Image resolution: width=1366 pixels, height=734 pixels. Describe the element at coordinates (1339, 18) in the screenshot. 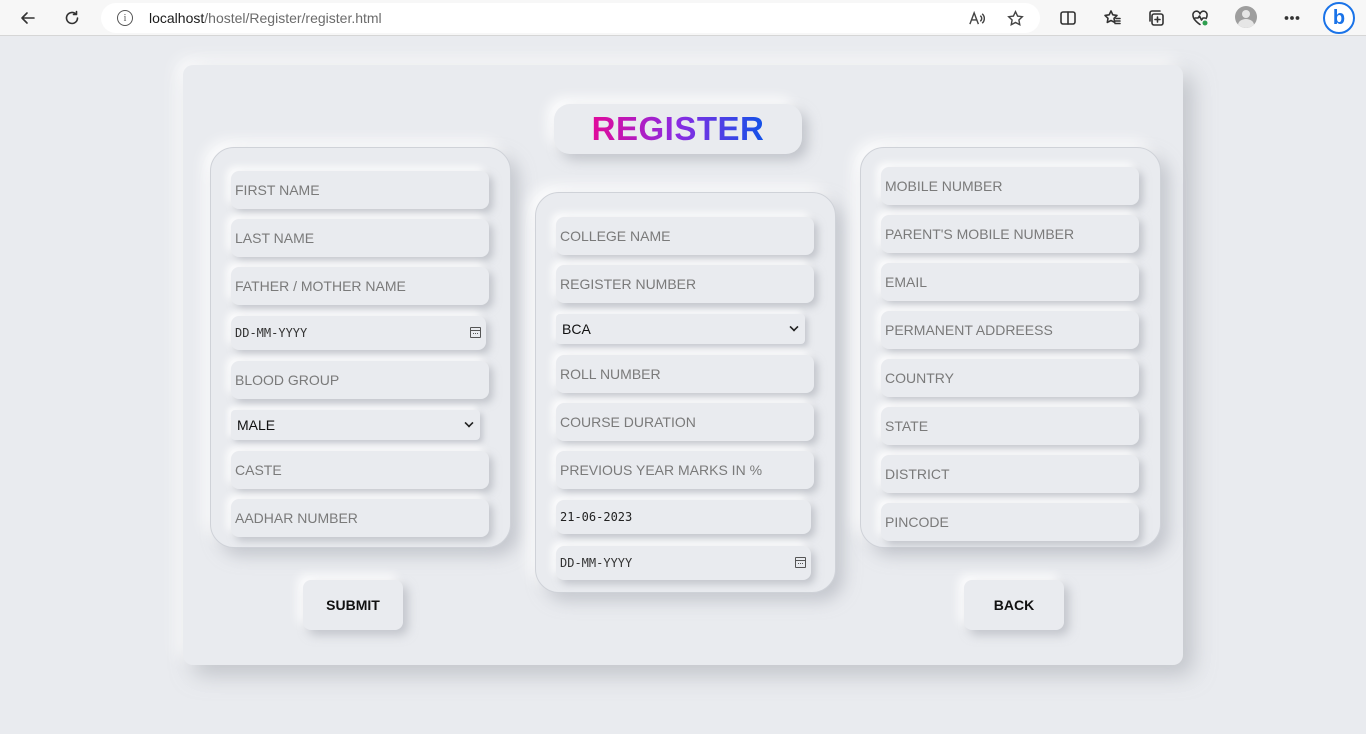

I see `bing-copilot-icon: b` at that location.